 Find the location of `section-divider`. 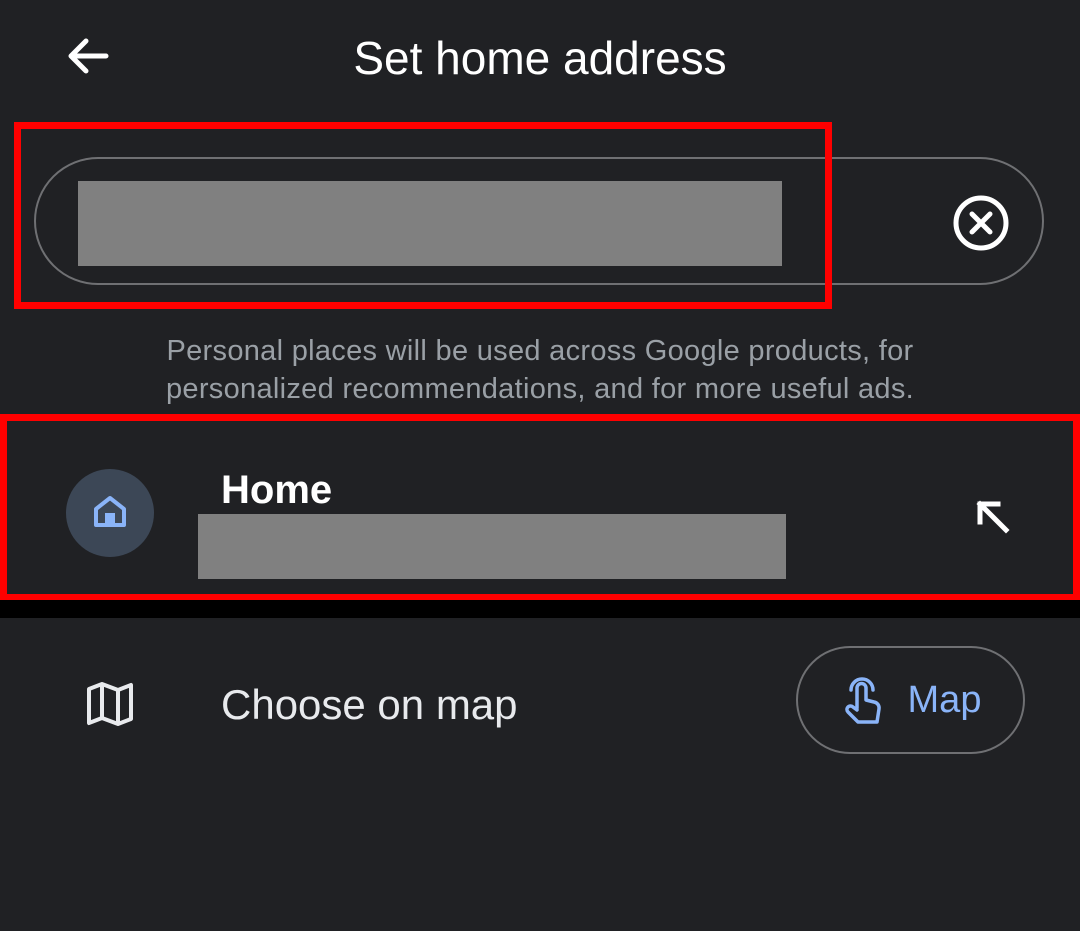

section-divider is located at coordinates (540, 609).